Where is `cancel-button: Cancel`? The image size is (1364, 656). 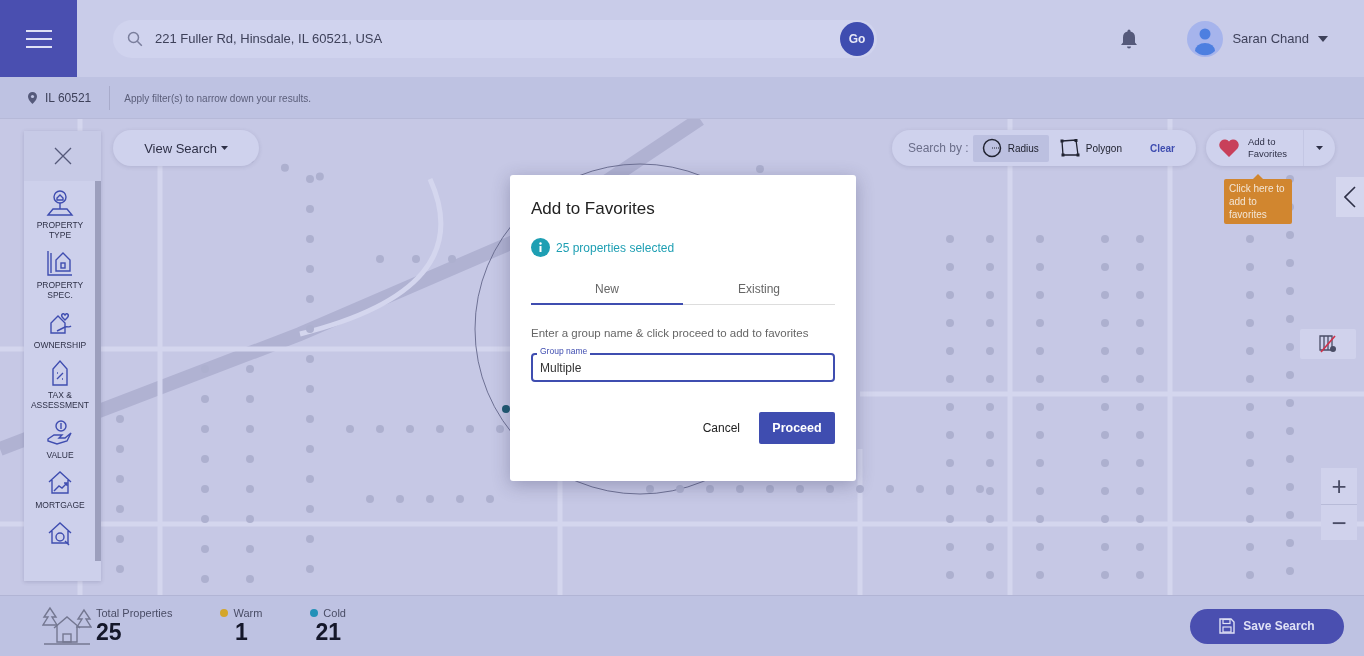
cancel-button: Cancel is located at coordinates (721, 428).